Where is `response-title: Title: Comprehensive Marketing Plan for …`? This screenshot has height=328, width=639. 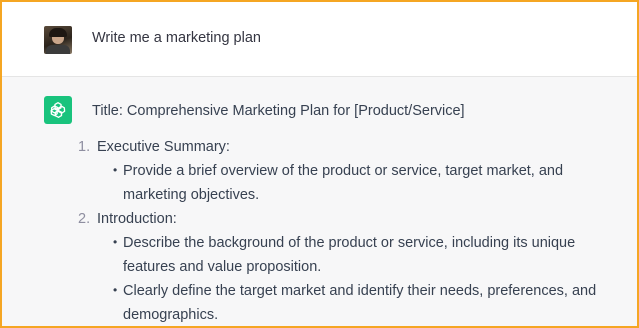
response-title: Title: Comprehensive Marketing Plan for … is located at coordinates (278, 111).